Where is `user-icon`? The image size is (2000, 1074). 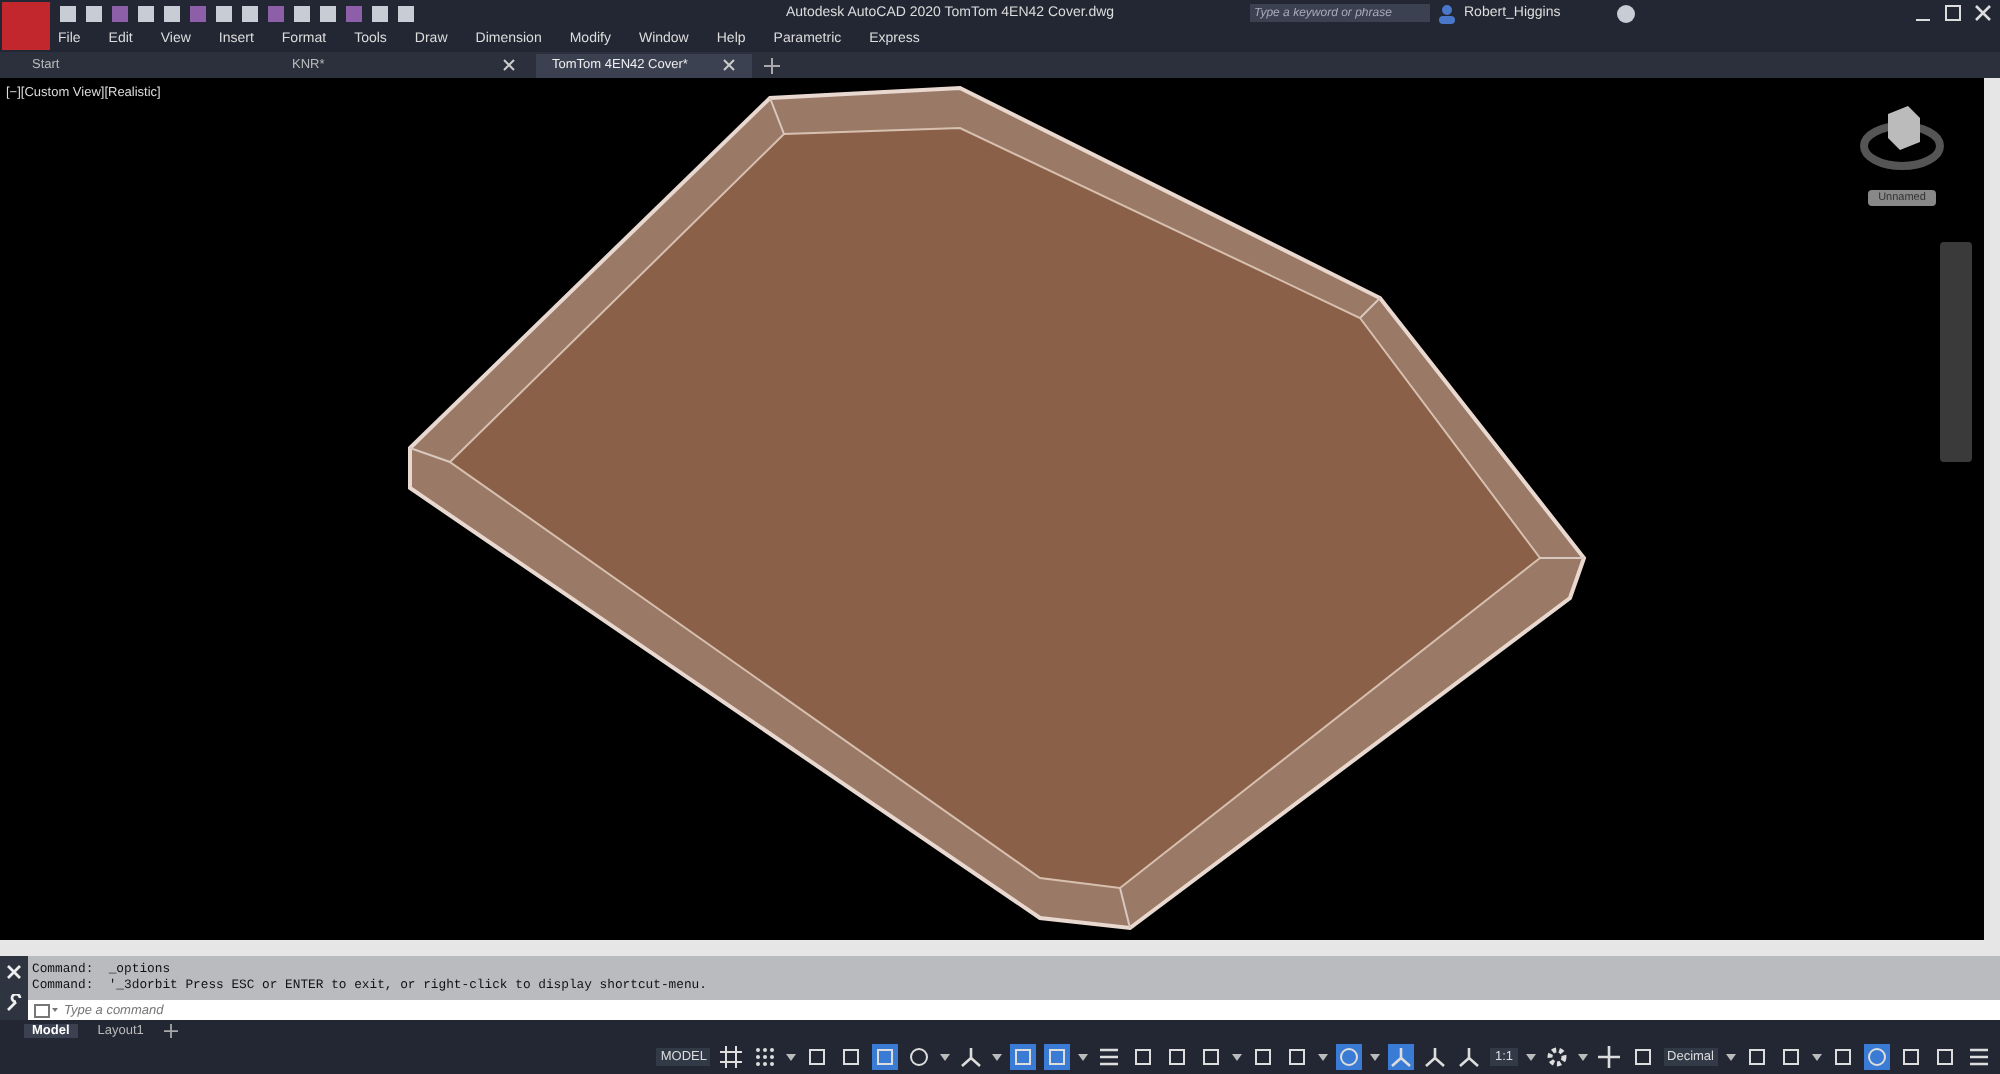 user-icon is located at coordinates (1447, 13).